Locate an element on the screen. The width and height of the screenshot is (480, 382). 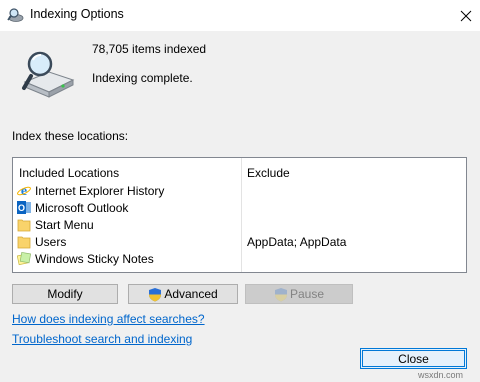
location-name: Microsoft Outlook is located at coordinates (82, 208).